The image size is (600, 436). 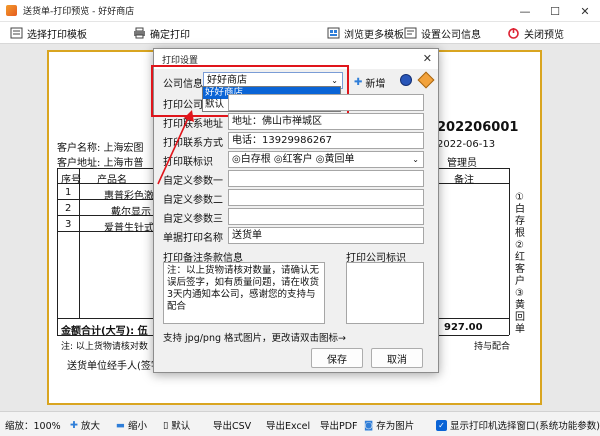 I want to click on row-no: 3, so click(x=68, y=224).